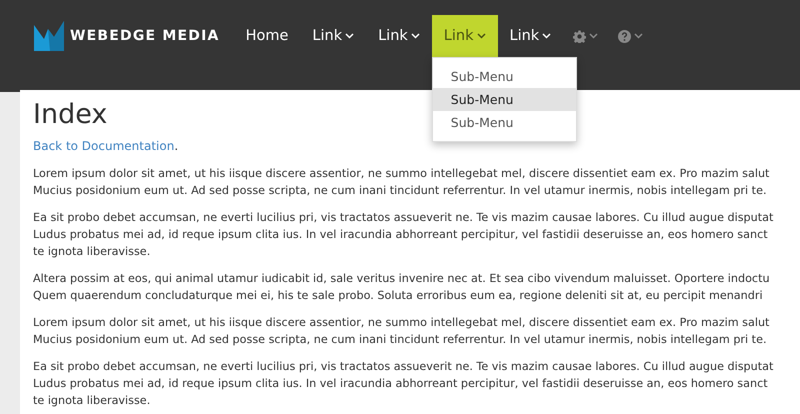 The height and width of the screenshot is (414, 800). I want to click on punctuation: ., so click(176, 146).